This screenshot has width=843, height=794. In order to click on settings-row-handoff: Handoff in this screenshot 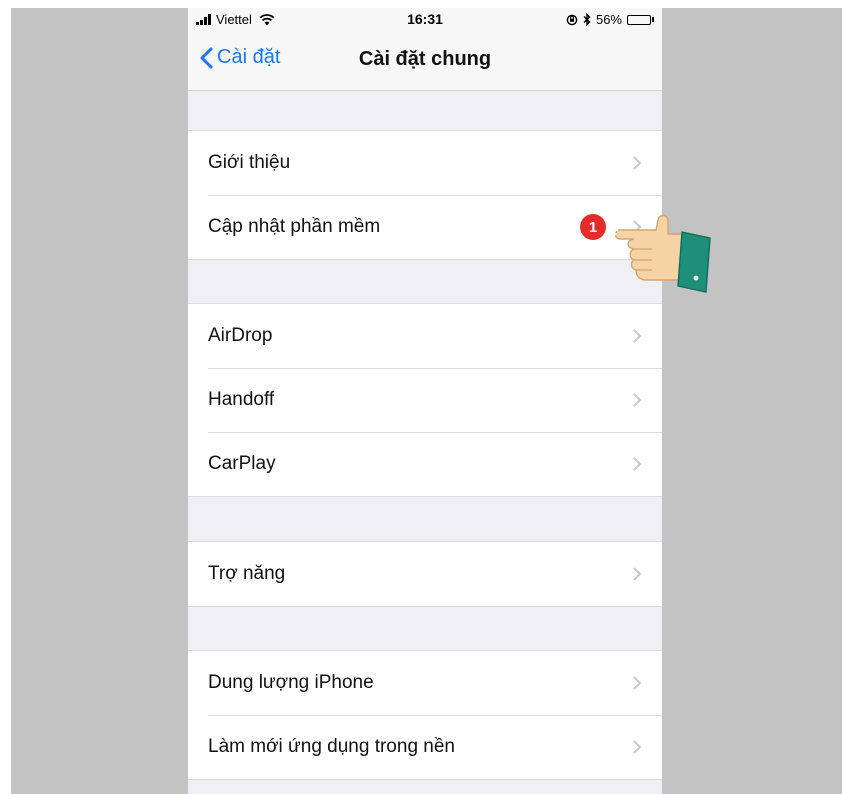, I will do `click(425, 400)`.